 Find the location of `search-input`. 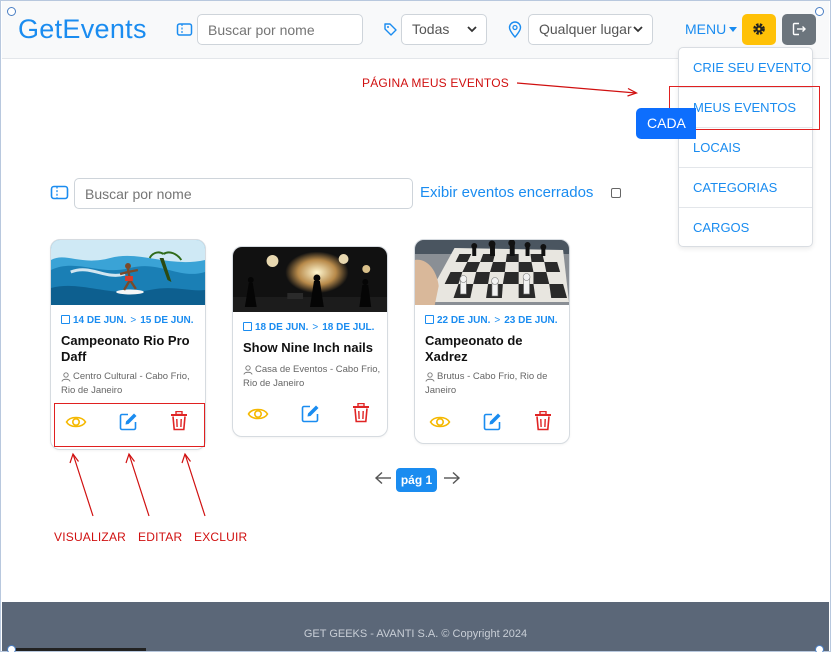

search-input is located at coordinates (280, 29).